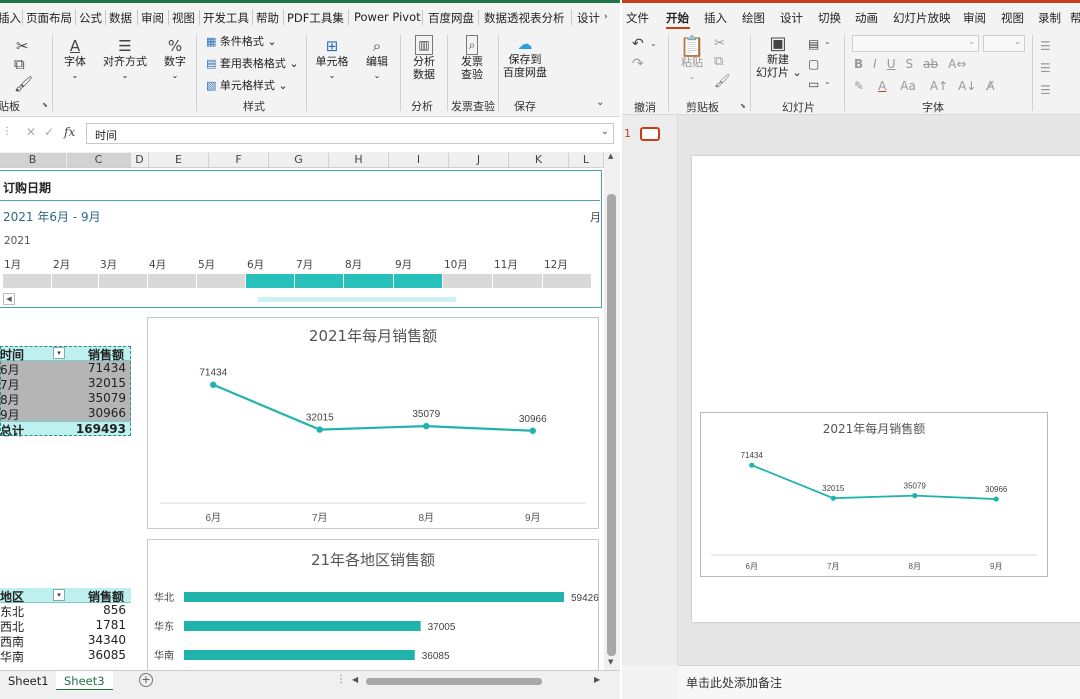  I want to click on ppt-tab-slideshow: 幻灯片放映, so click(922, 18).